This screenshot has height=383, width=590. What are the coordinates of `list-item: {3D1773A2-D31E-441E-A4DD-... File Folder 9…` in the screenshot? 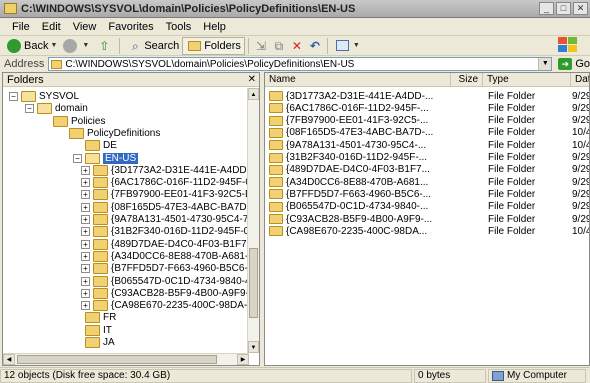 It's located at (427, 96).